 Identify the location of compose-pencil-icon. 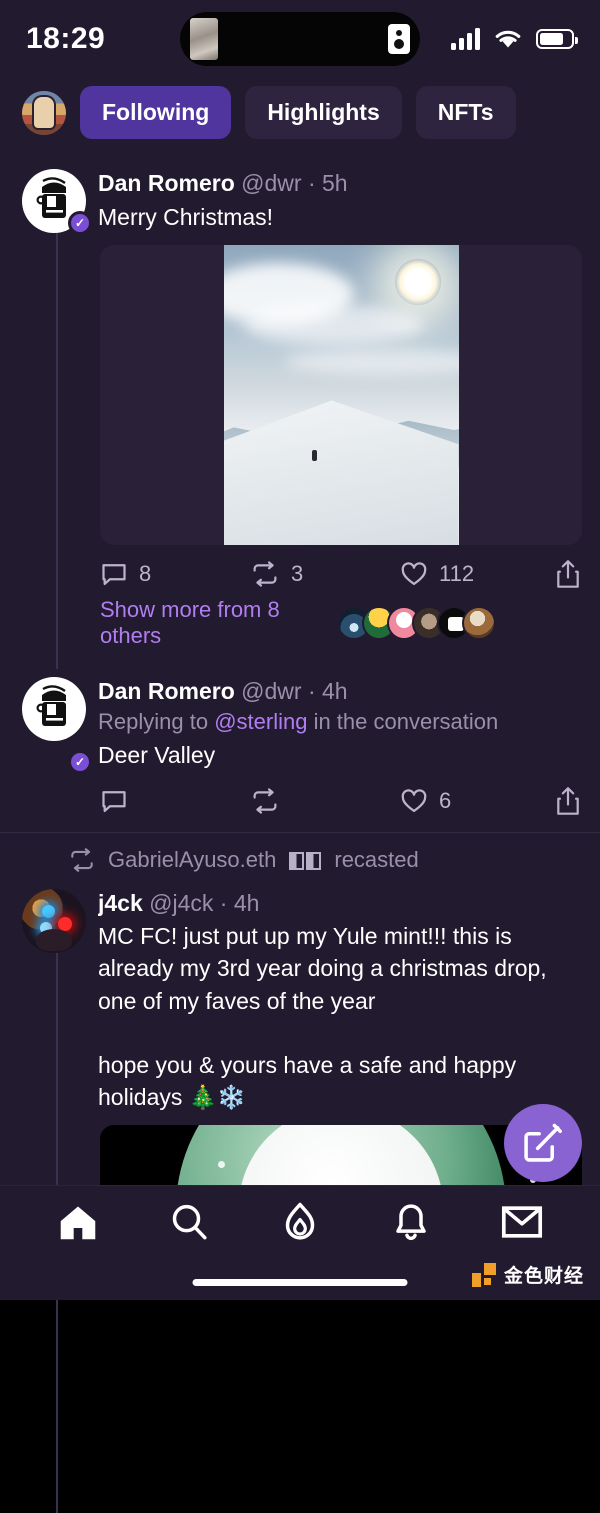
(543, 1142).